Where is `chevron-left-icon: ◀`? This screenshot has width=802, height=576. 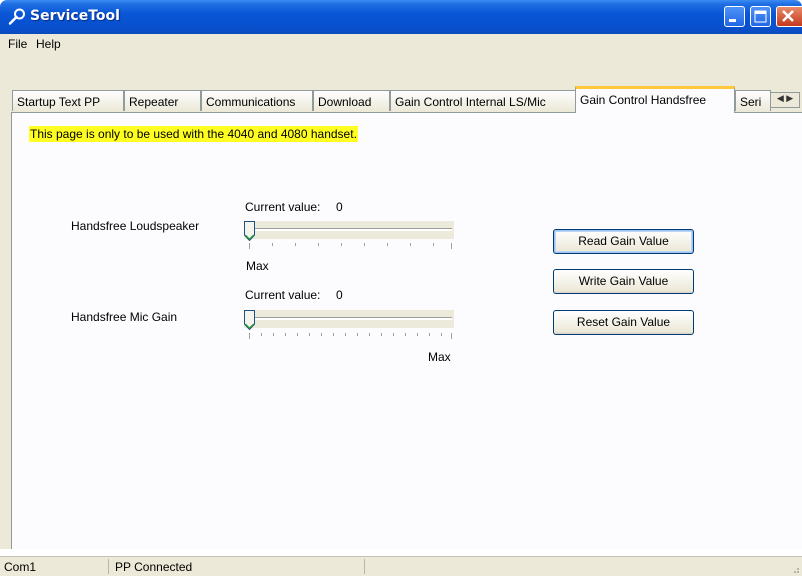
chevron-left-icon: ◀ is located at coordinates (780, 98).